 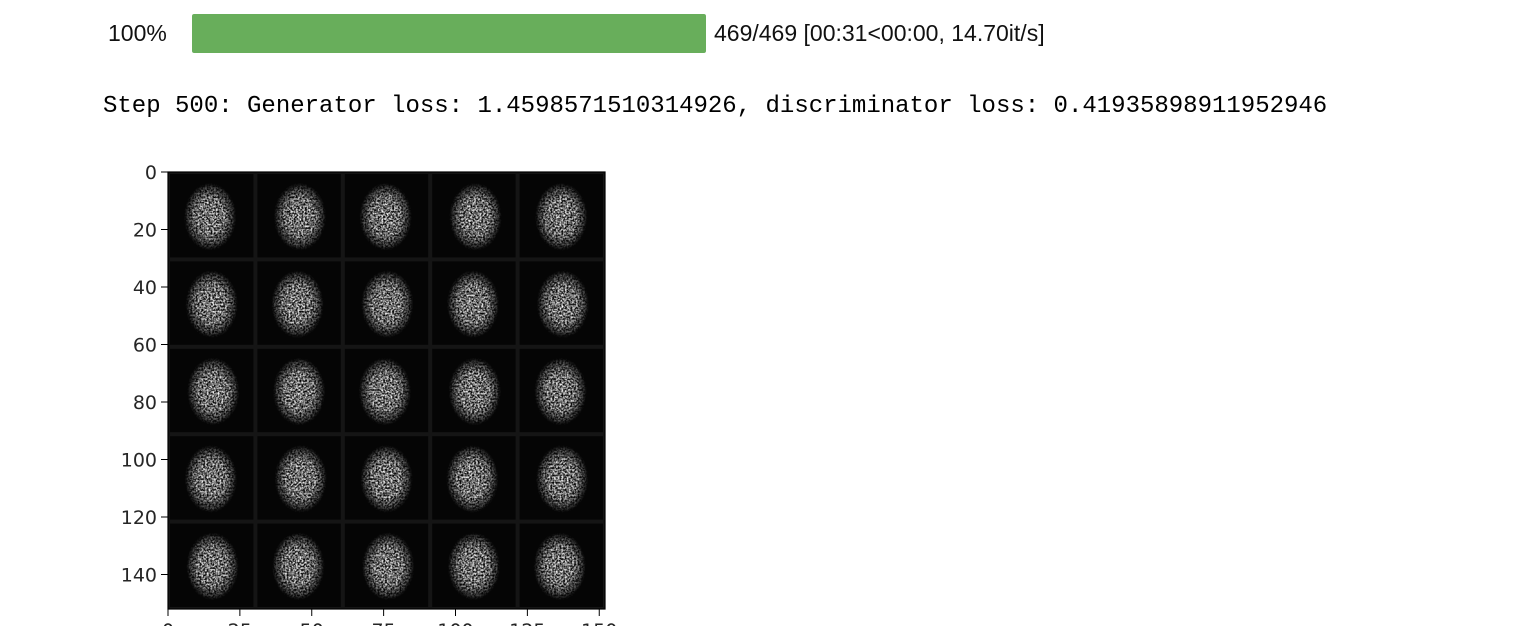 What do you see at coordinates (389, 617) in the screenshot?
I see `x-axis: 0 25 50 75 100 125 150` at bounding box center [389, 617].